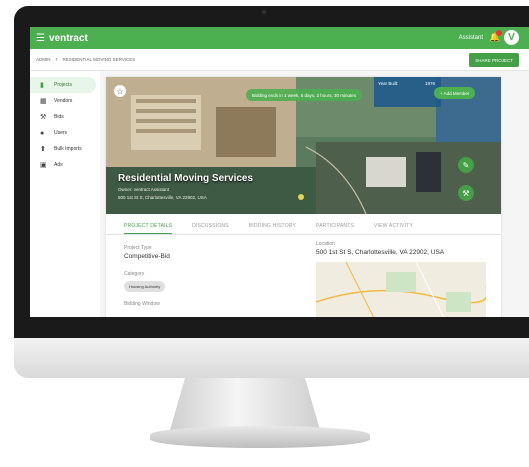 Image resolution: width=529 pixels, height=467 pixels. I want to click on camera-dot, so click(264, 12).